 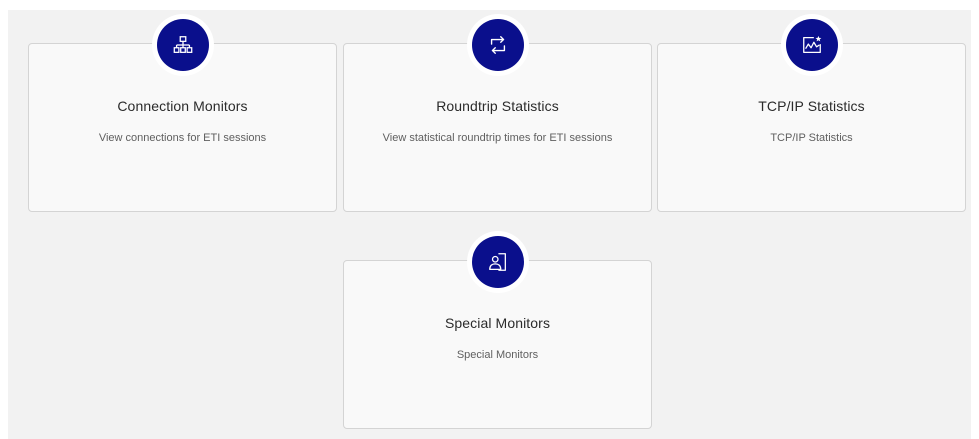 What do you see at coordinates (497, 45) in the screenshot?
I see `roundtrip-icon` at bounding box center [497, 45].